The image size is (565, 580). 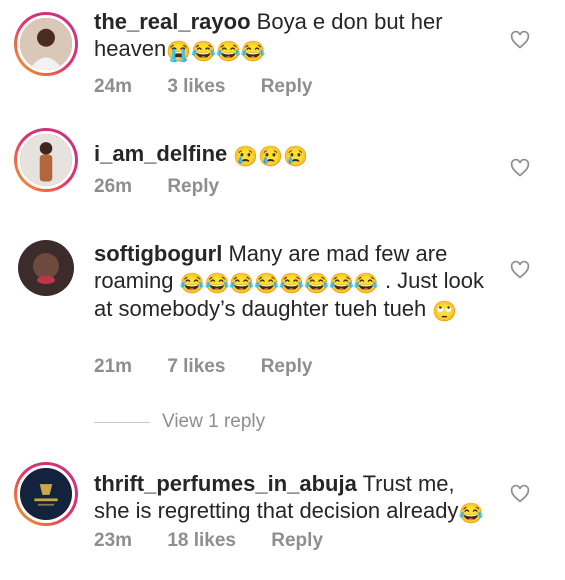 I want to click on comment-username: thrift_perfumes_in_abuja, so click(x=225, y=483).